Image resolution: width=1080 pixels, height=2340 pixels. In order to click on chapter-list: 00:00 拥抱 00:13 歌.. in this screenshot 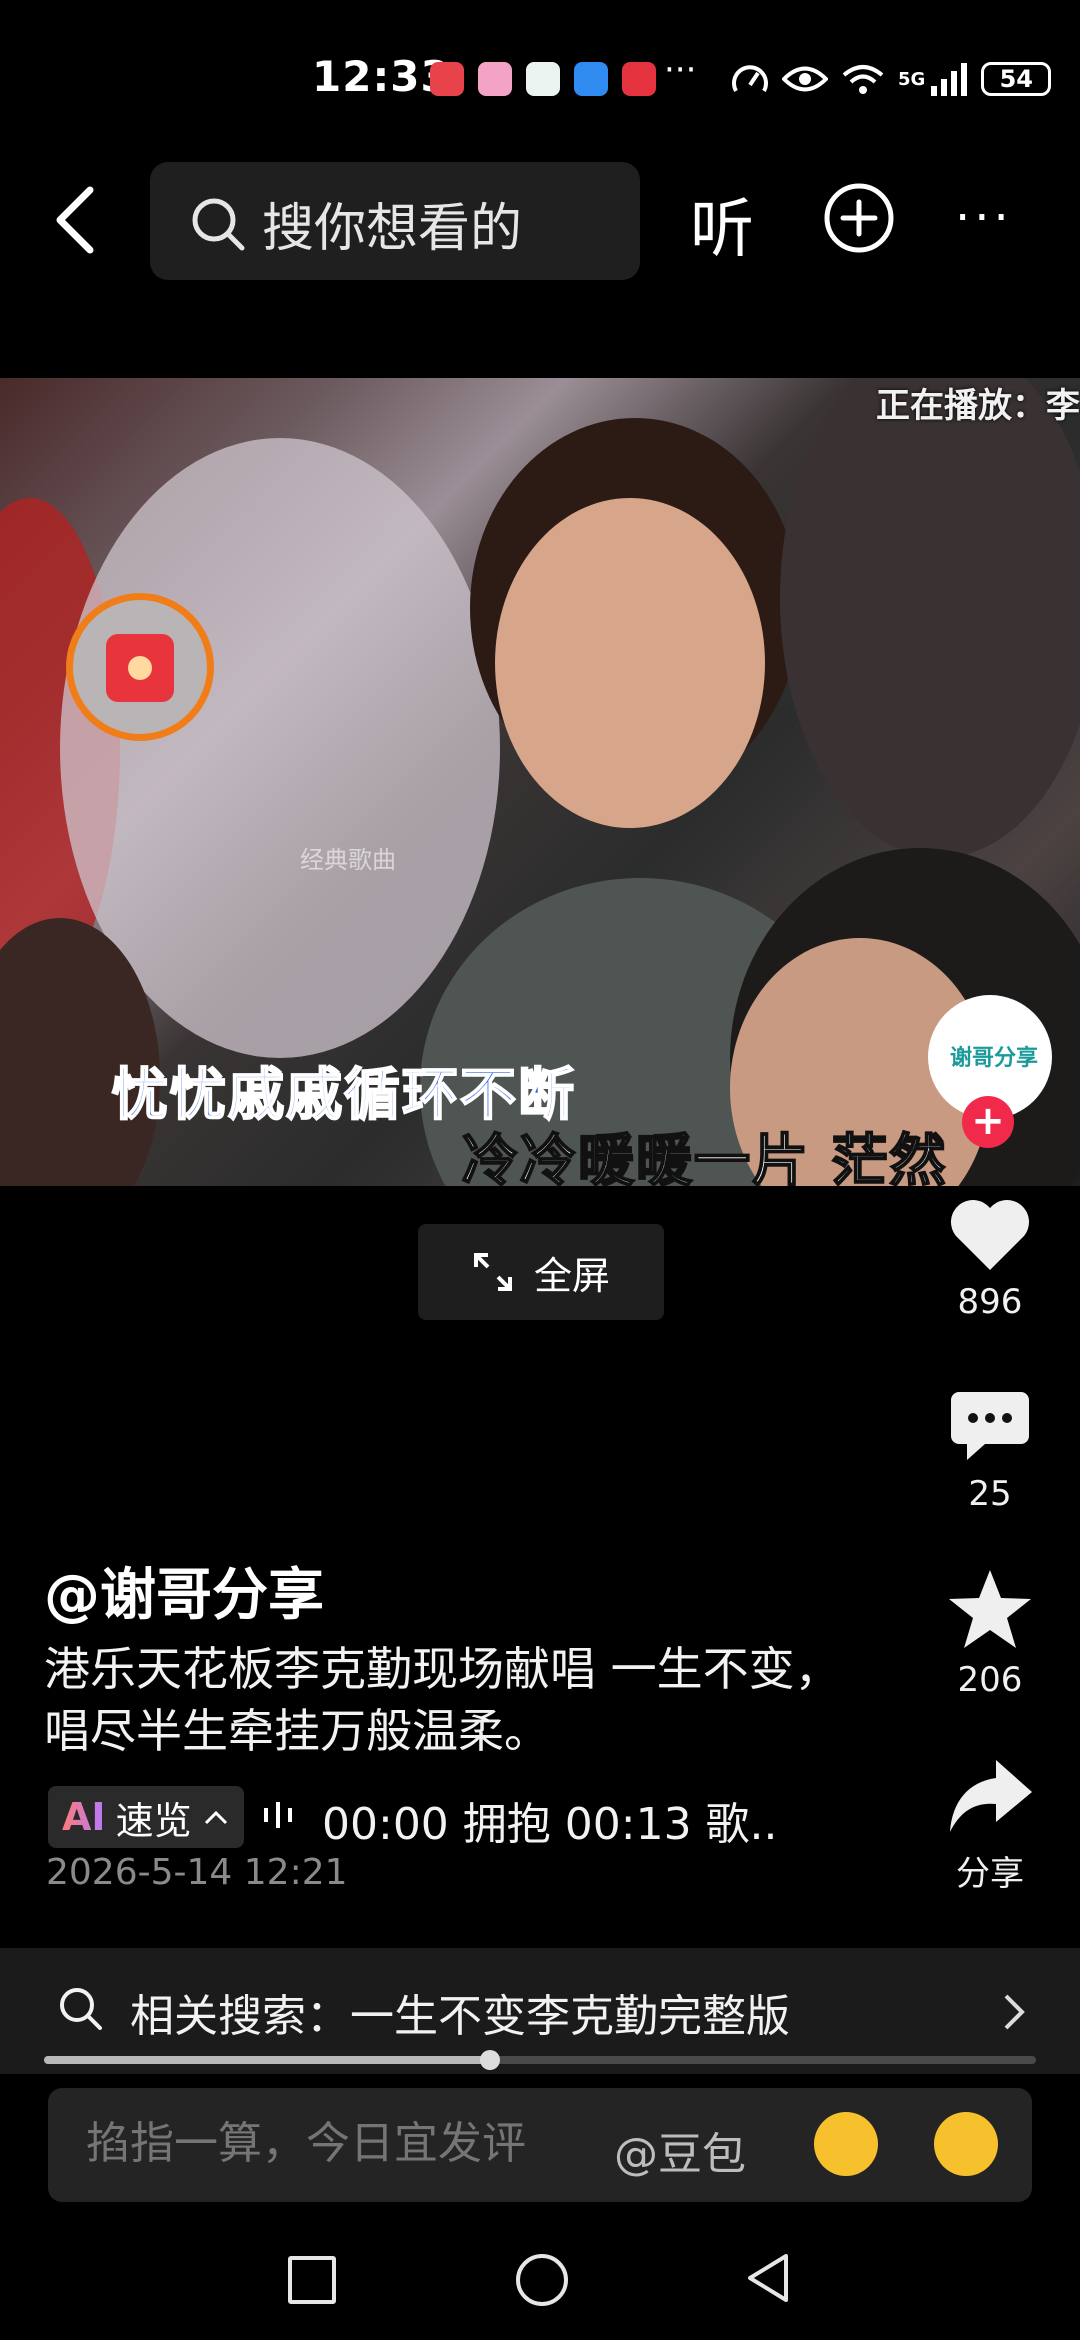, I will do `click(550, 1820)`.